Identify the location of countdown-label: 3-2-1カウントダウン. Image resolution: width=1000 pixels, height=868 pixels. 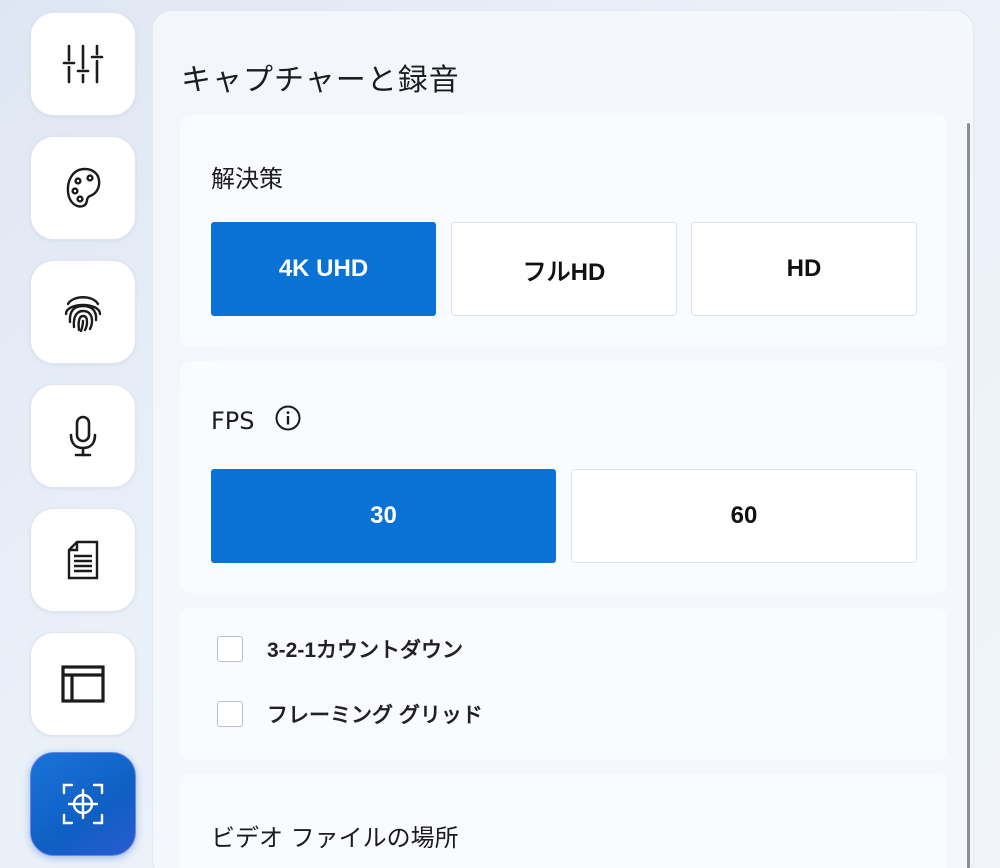
(365, 650).